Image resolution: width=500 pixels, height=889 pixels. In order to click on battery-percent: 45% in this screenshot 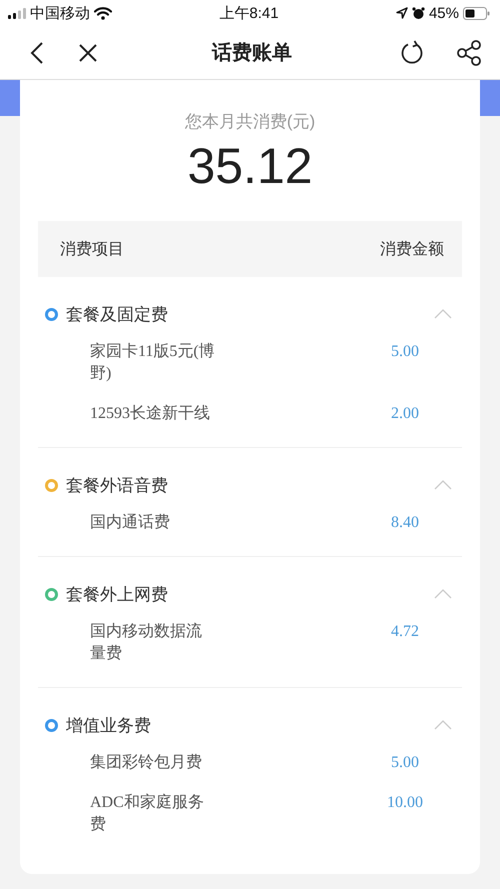, I will do `click(443, 13)`.